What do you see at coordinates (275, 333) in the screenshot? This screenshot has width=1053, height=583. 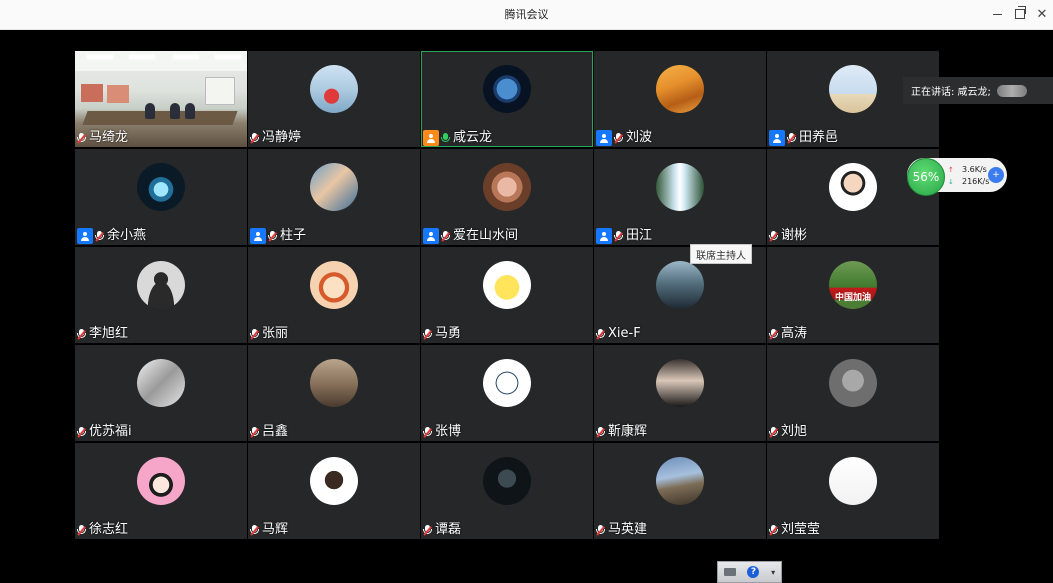 I see `participant-name: 张丽` at bounding box center [275, 333].